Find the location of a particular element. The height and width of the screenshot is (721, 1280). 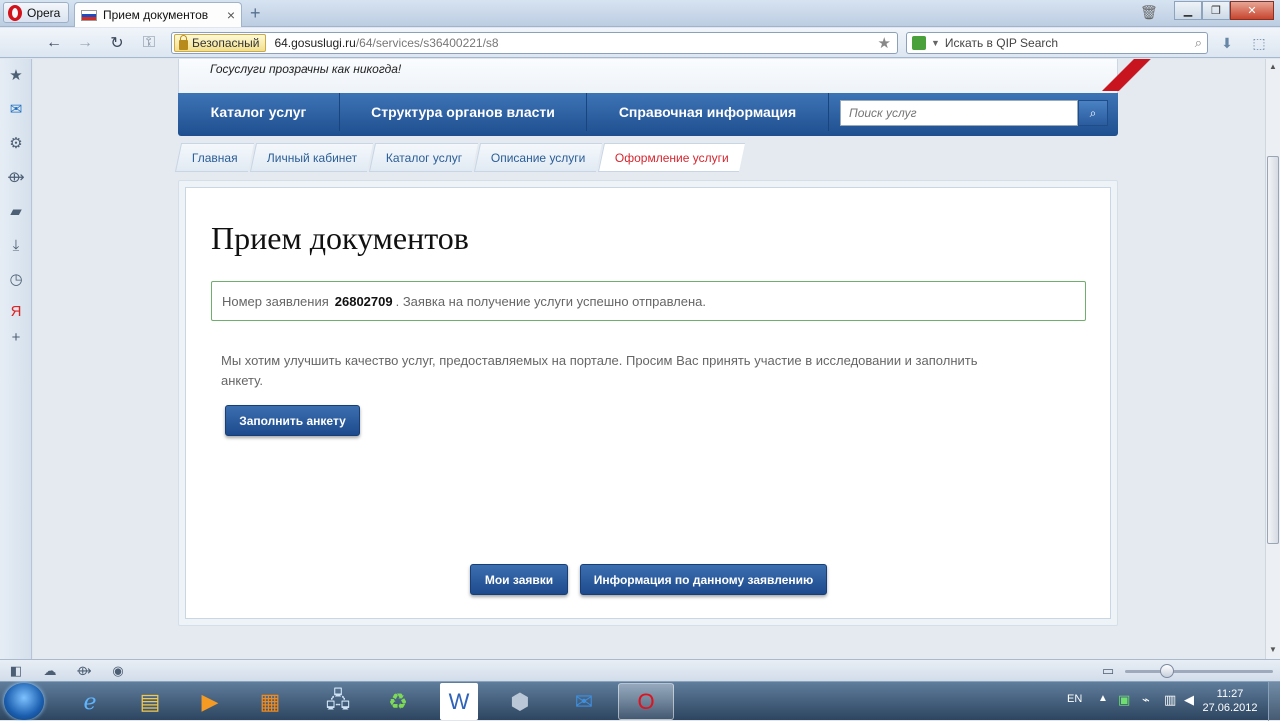

back-icon: ← is located at coordinates (54, 43).